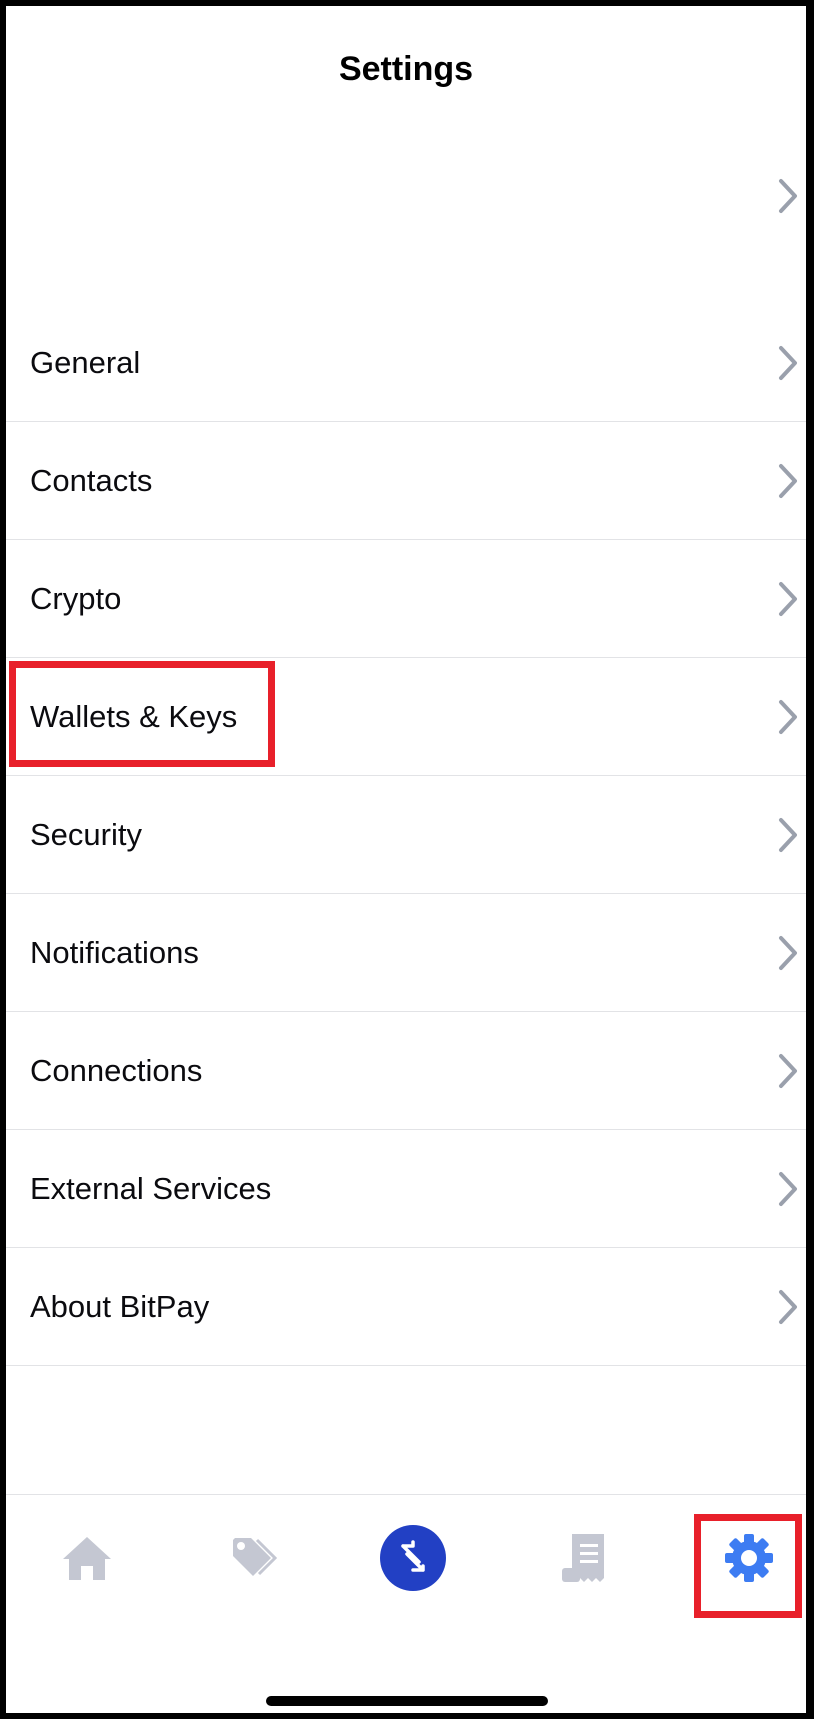 Image resolution: width=814 pixels, height=1719 pixels. Describe the element at coordinates (406, 717) in the screenshot. I see `settings-item-wallets-keys: Wallets & Keys` at that location.